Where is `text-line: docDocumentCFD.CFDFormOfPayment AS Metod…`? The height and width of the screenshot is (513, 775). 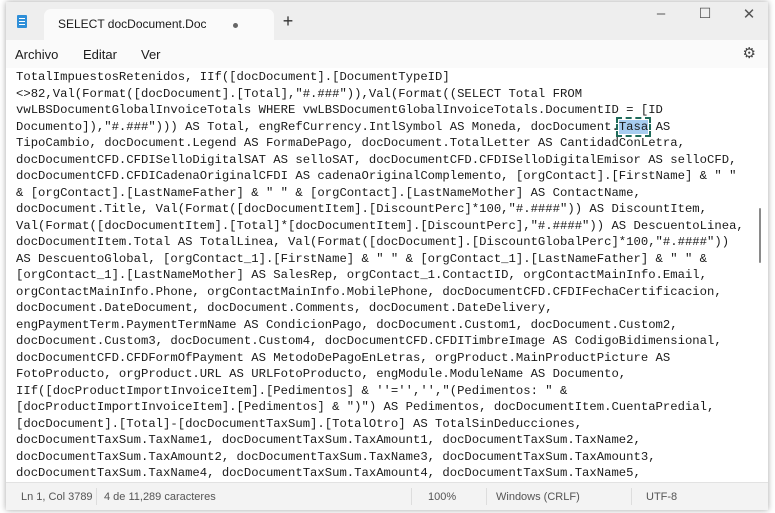 text-line: docDocumentCFD.CFDFormOfPayment AS Metod… is located at coordinates (343, 357).